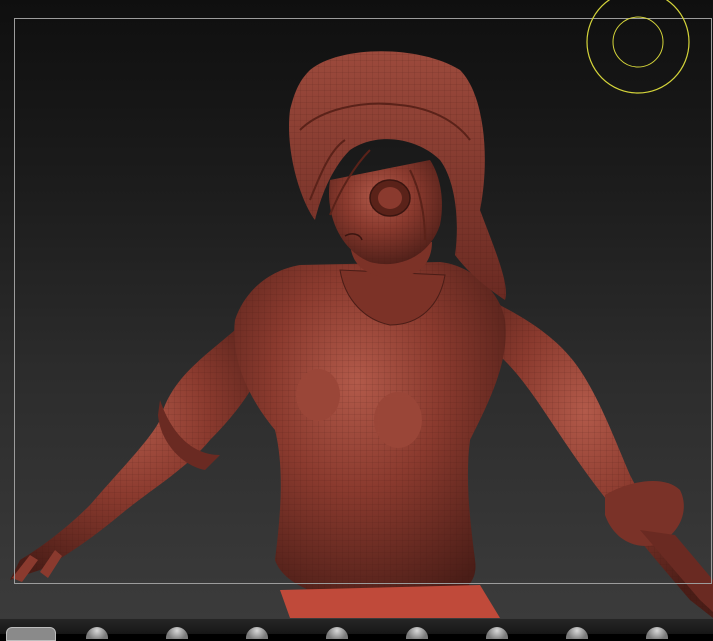 Image resolution: width=713 pixels, height=641 pixels. I want to click on left-arm, so click(140, 456).